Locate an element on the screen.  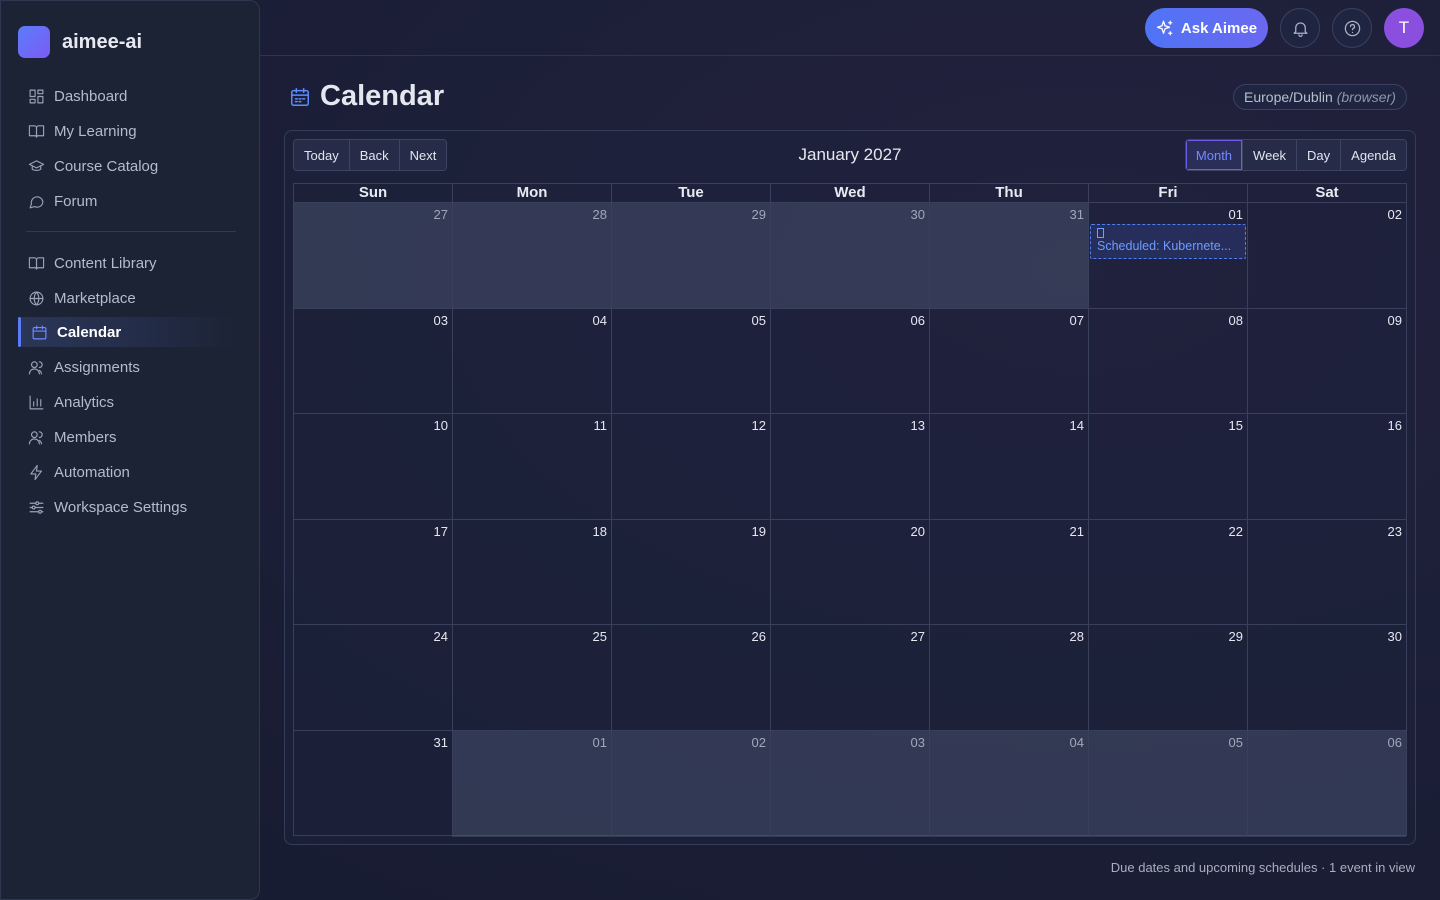
day-number: 20 is located at coordinates (918, 531).